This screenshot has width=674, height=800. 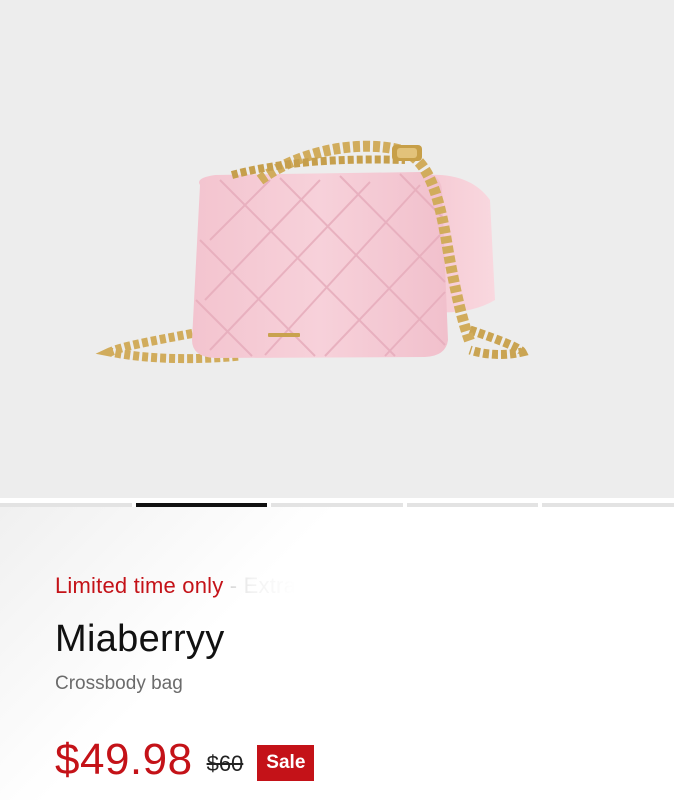 I want to click on original-price: $60, so click(x=225, y=763).